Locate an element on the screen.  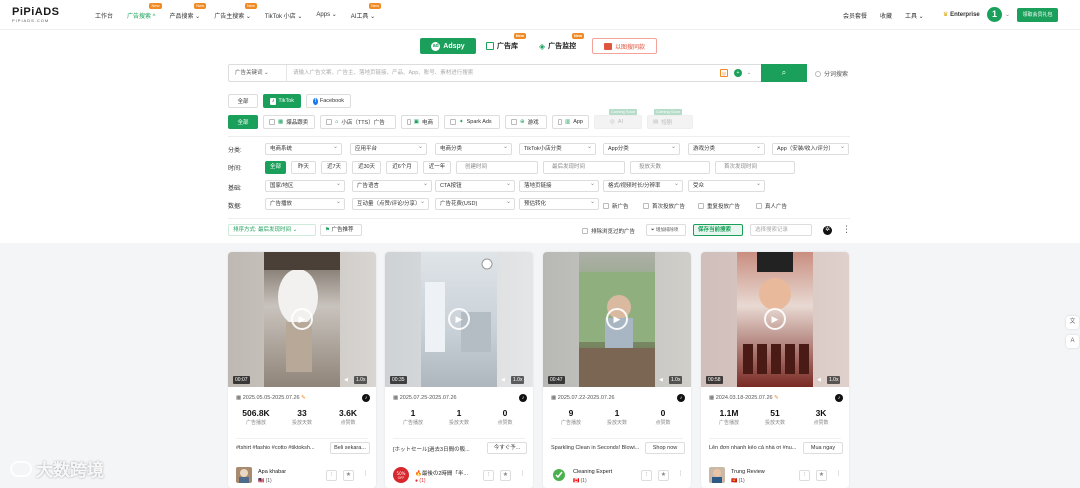
filter-engagement: 互动量（点赞/评论/分享） is located at coordinates (390, 204).